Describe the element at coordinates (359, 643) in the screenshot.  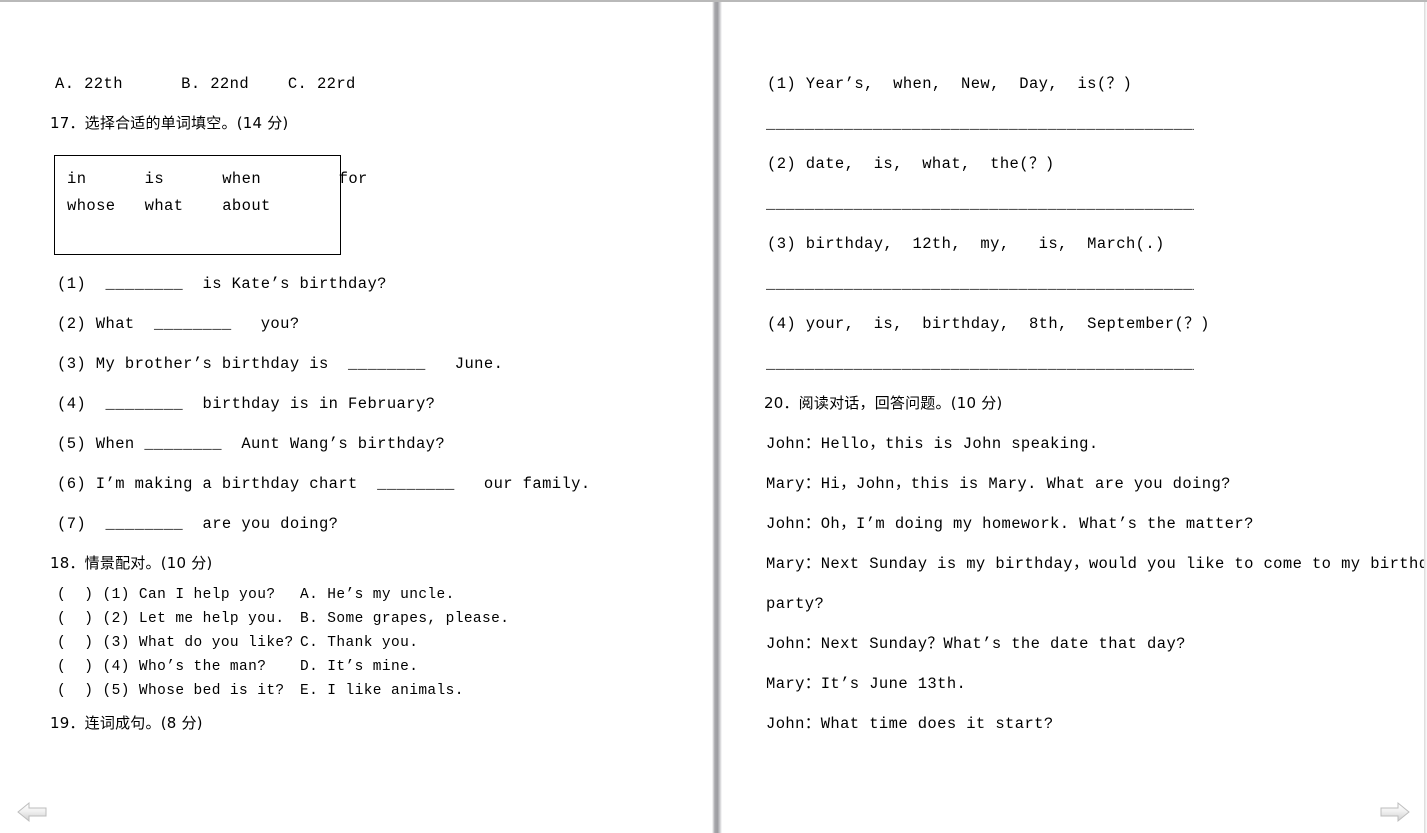
I see `match-right-c: C. Thank you.` at that location.